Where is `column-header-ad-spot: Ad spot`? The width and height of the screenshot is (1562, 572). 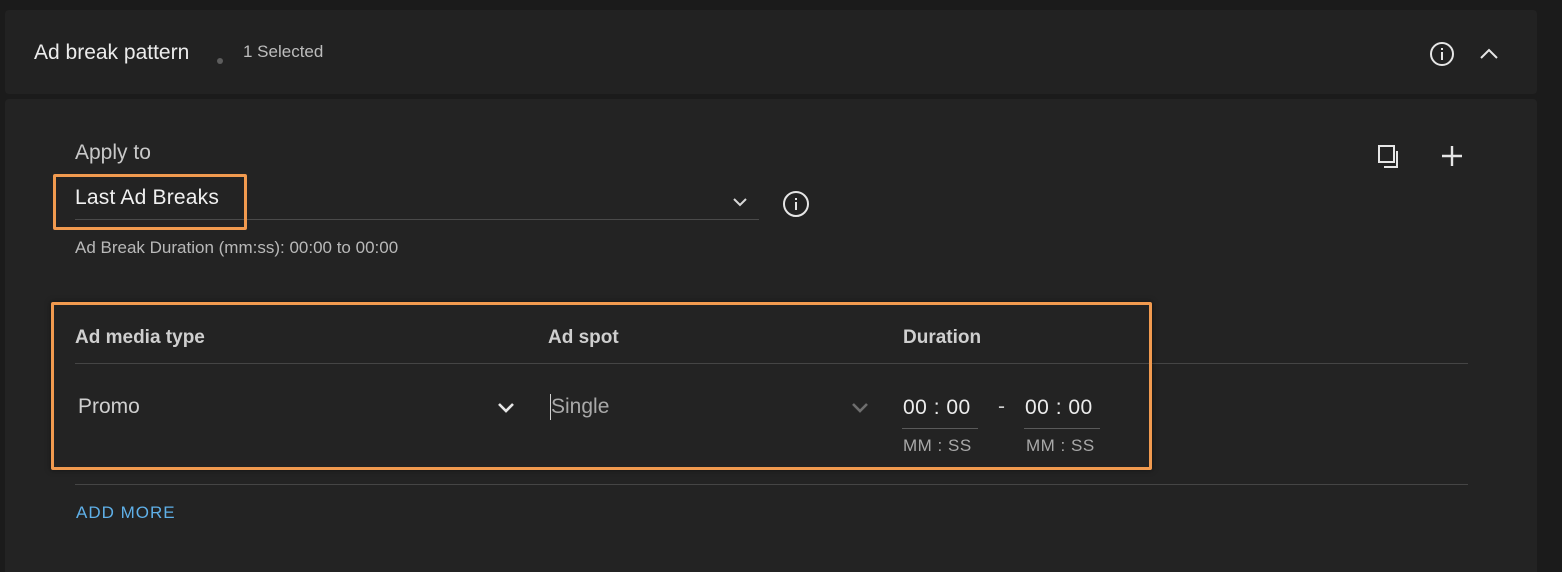
column-header-ad-spot: Ad spot is located at coordinates (583, 337).